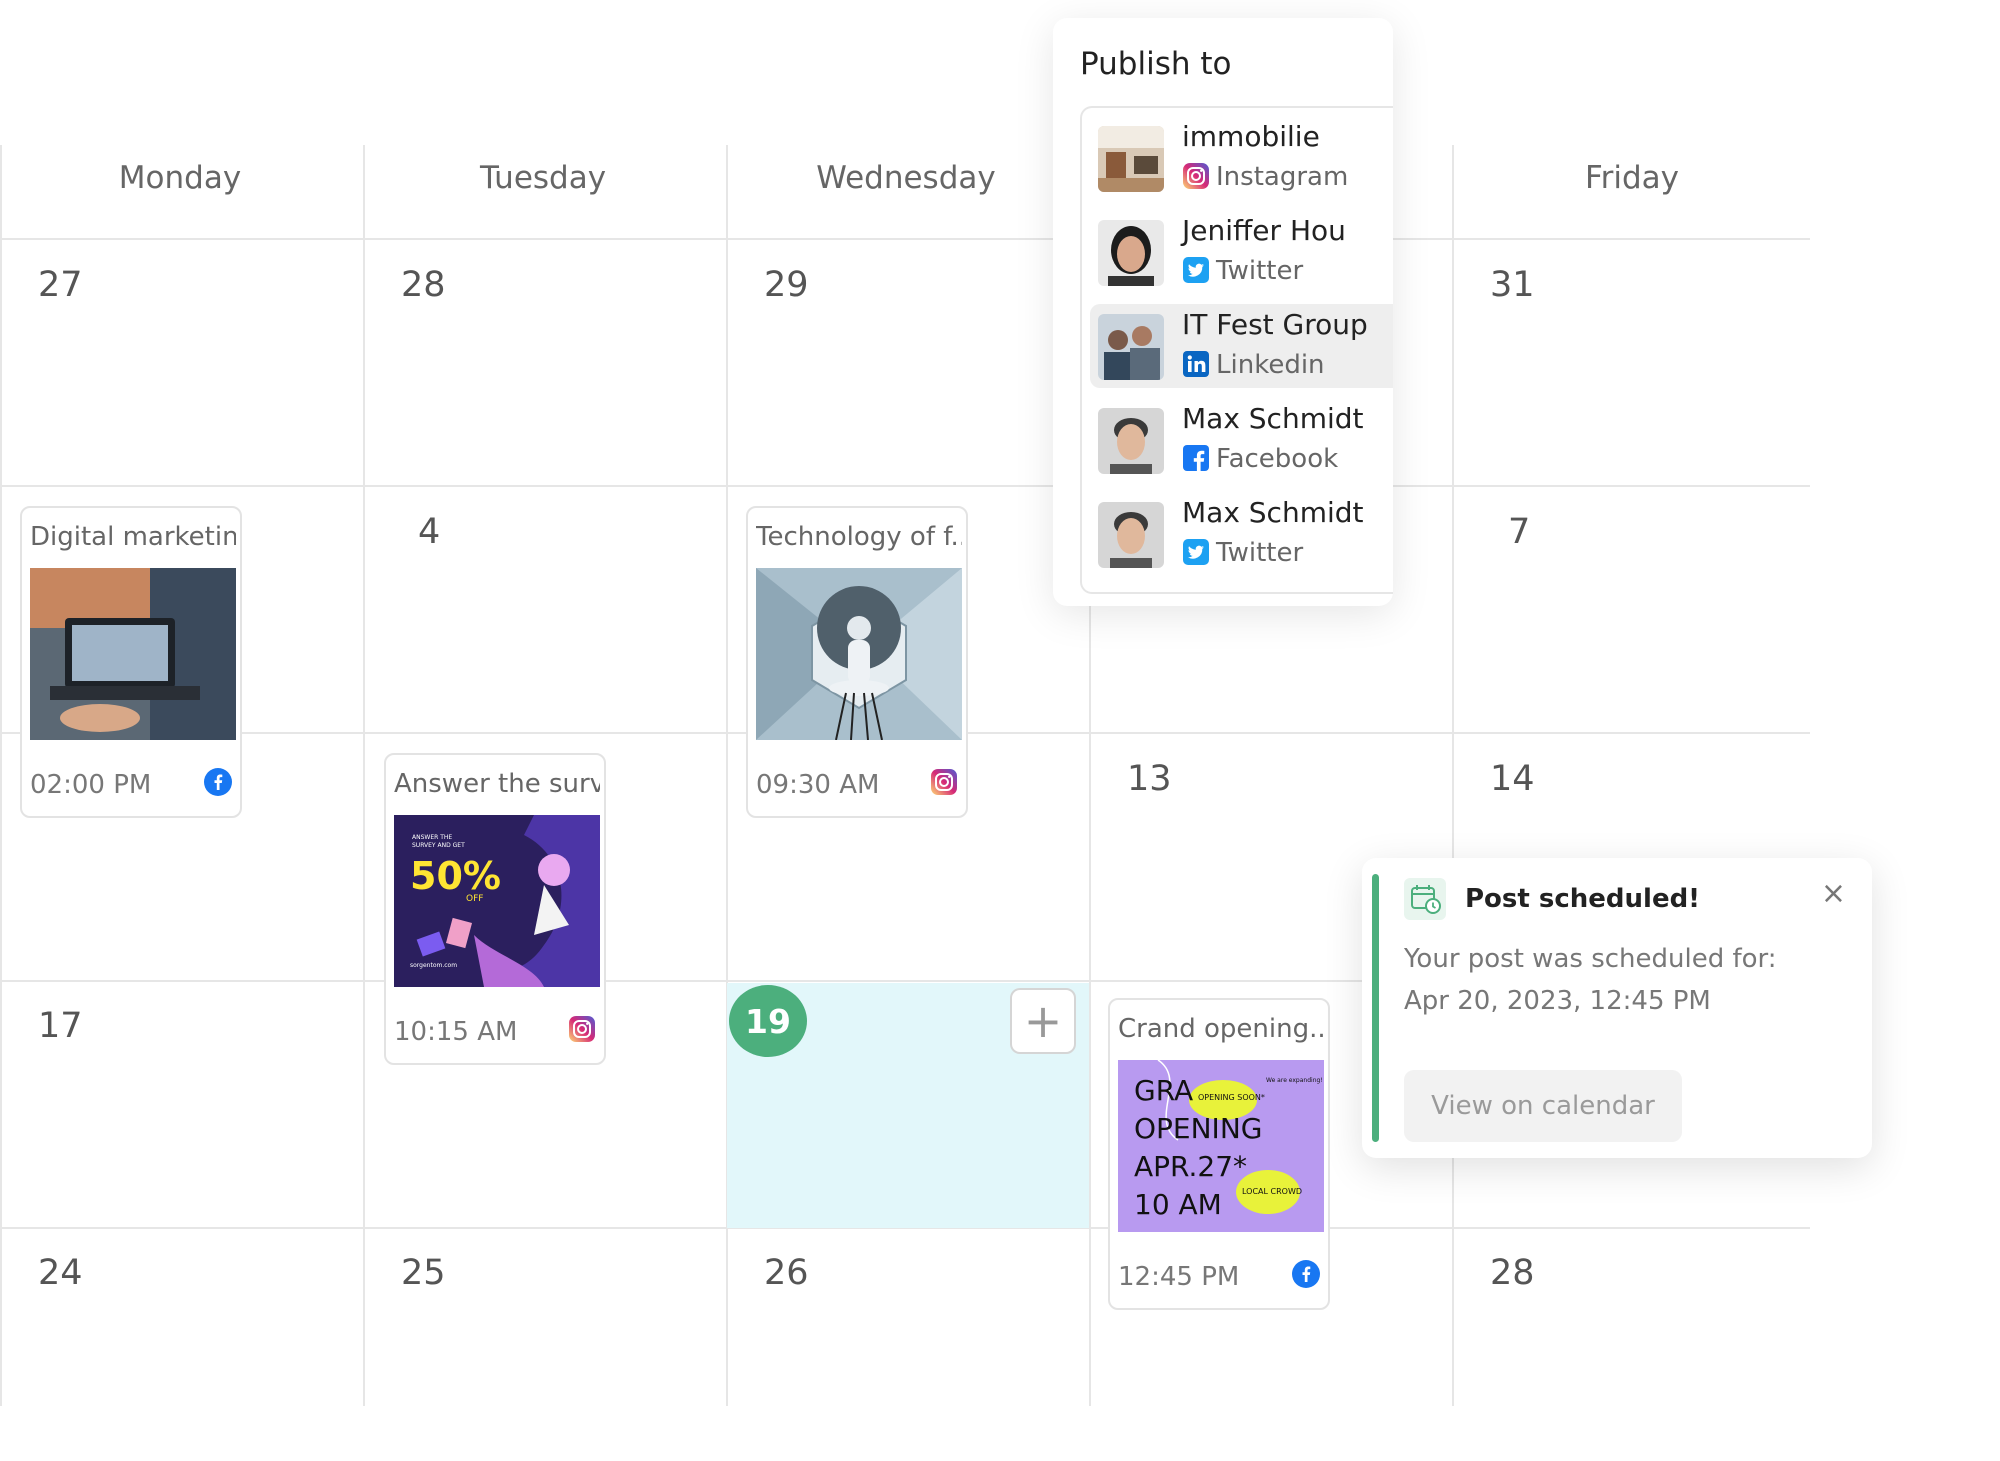 Image resolution: width=2000 pixels, height=1461 pixels. What do you see at coordinates (1543, 1106) in the screenshot?
I see `view-on-calendar-button: View on calendar` at bounding box center [1543, 1106].